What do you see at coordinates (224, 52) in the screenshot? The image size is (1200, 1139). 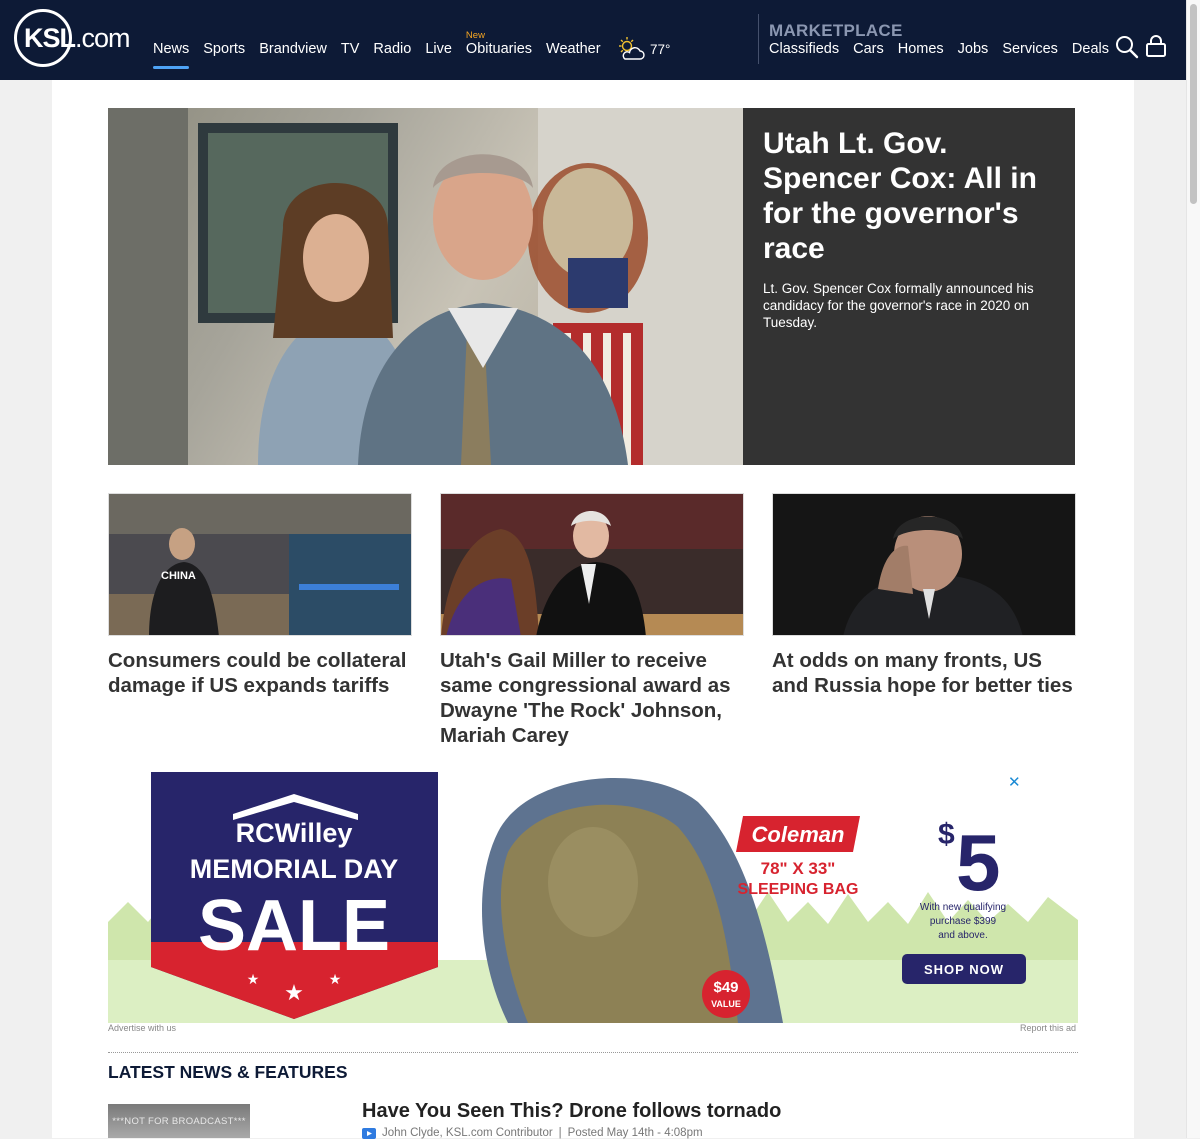 I see `nav-item-sports: Sports` at bounding box center [224, 52].